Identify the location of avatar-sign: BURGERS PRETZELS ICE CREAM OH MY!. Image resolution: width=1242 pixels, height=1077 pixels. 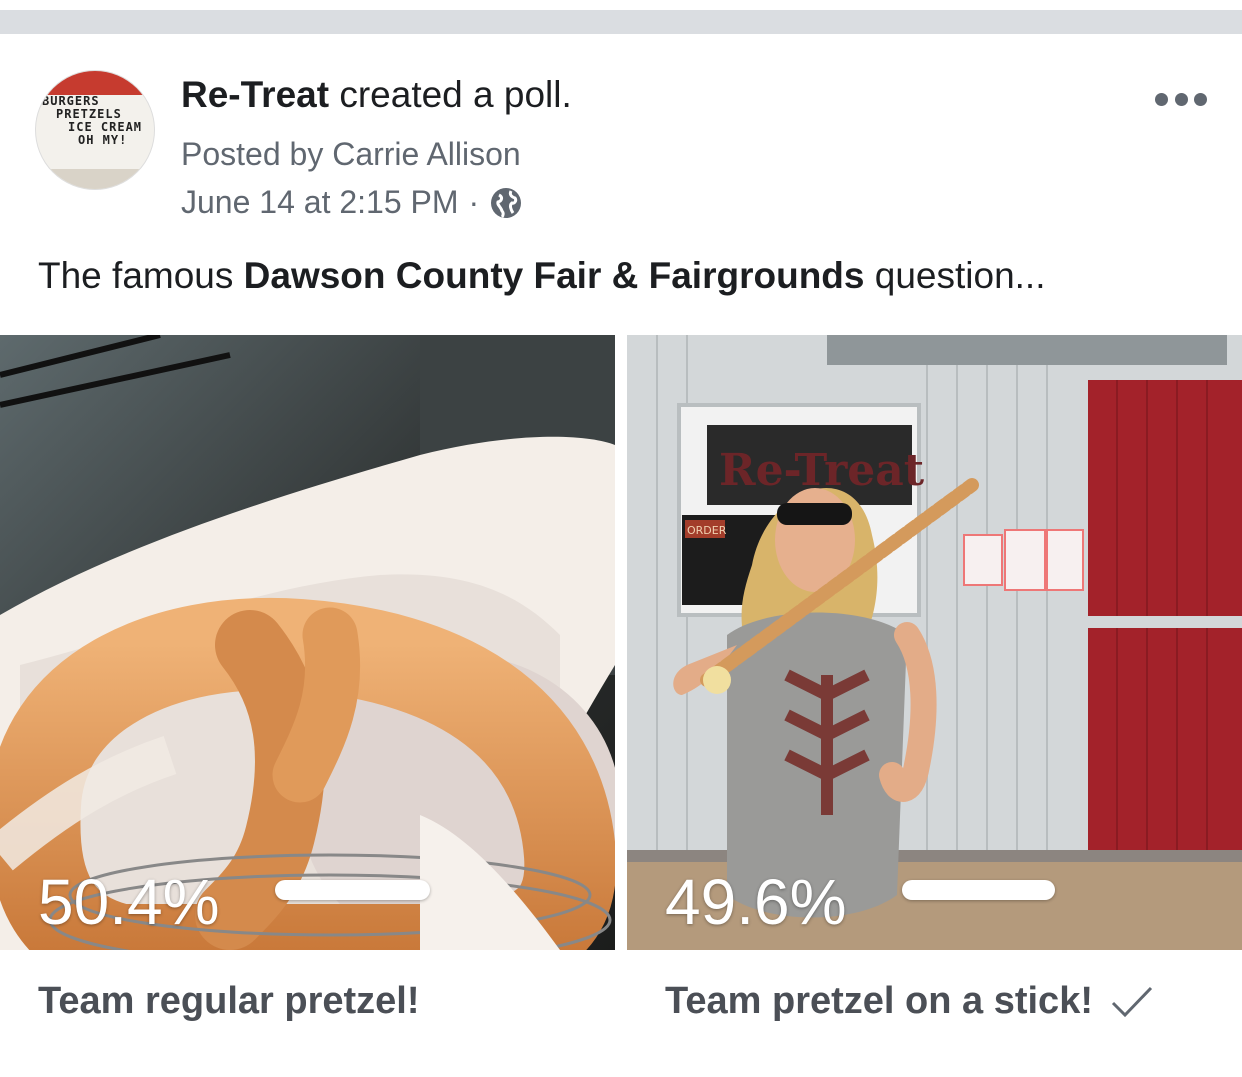
(98, 121).